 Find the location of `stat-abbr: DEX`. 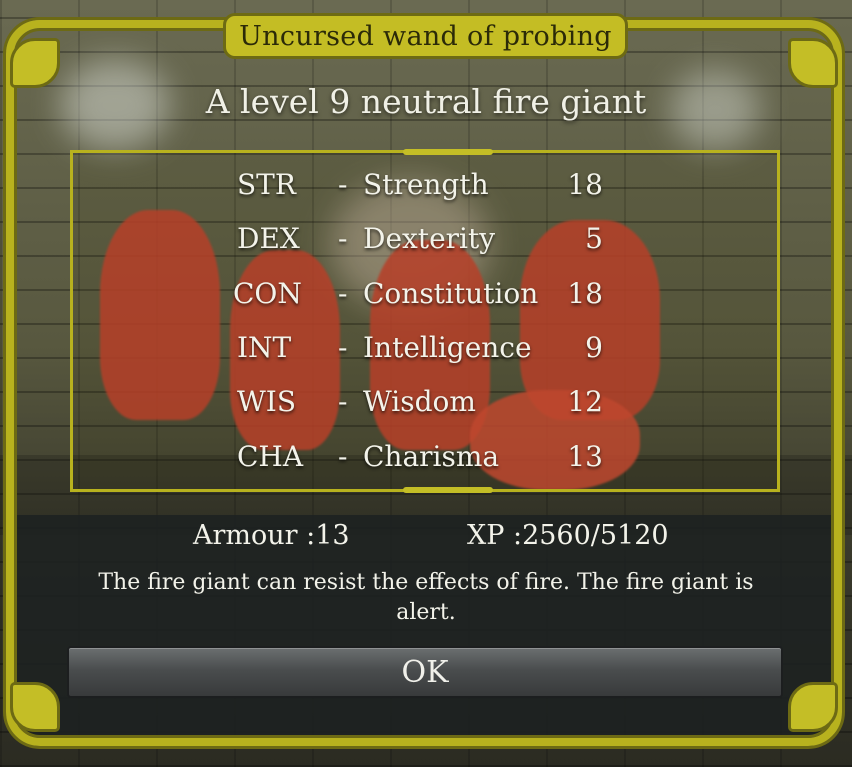

stat-abbr: DEX is located at coordinates (268, 238).